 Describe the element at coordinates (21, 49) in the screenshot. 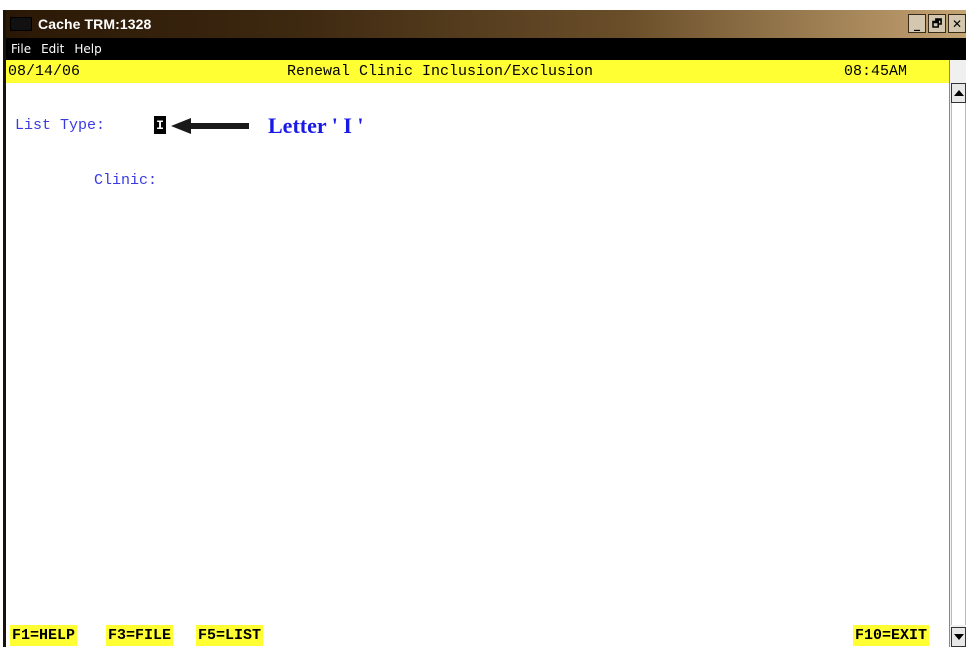

I see `menu-file: File` at that location.